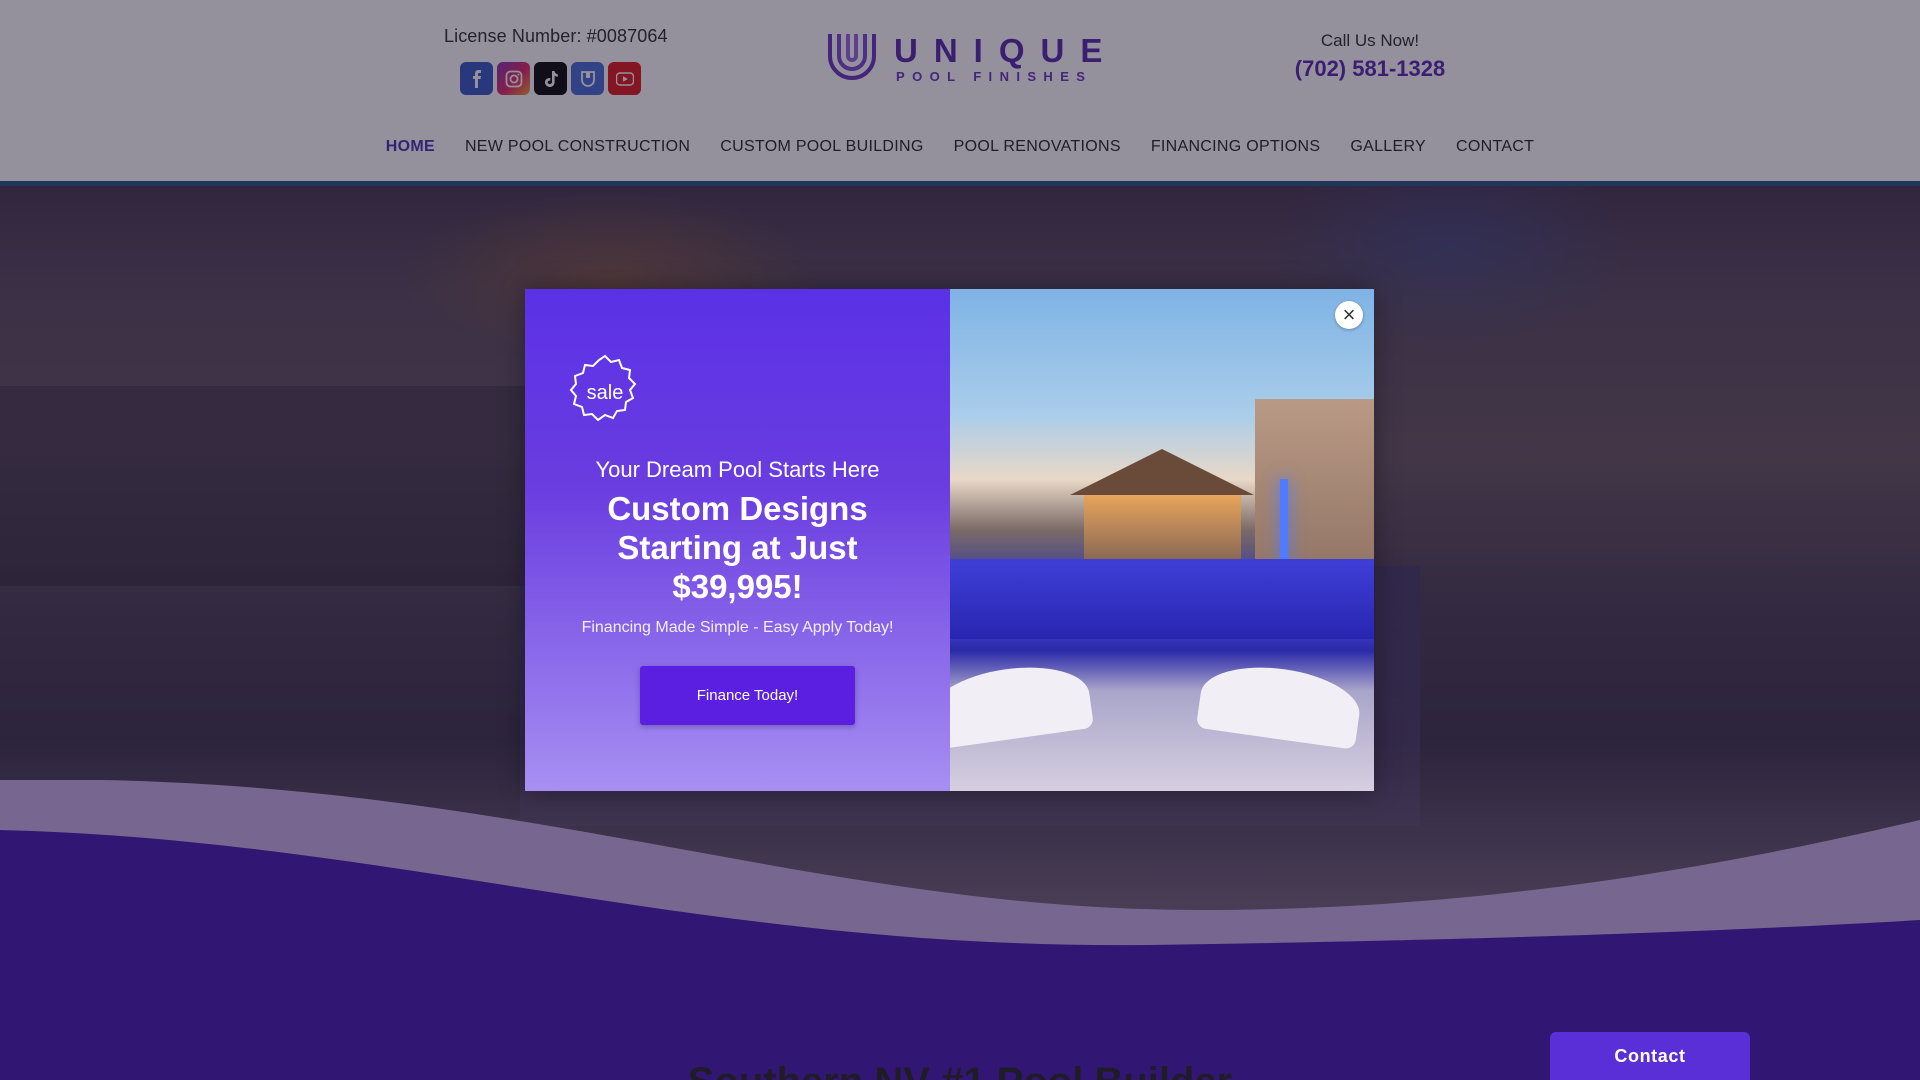 This screenshot has height=1080, width=1920. I want to click on social-links, so click(550, 78).